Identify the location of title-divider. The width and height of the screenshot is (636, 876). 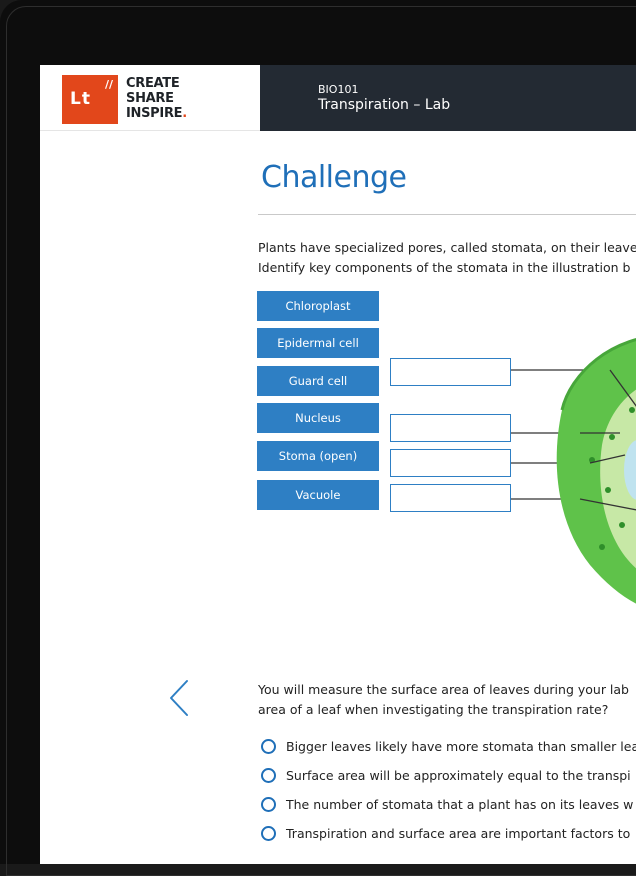
(447, 214).